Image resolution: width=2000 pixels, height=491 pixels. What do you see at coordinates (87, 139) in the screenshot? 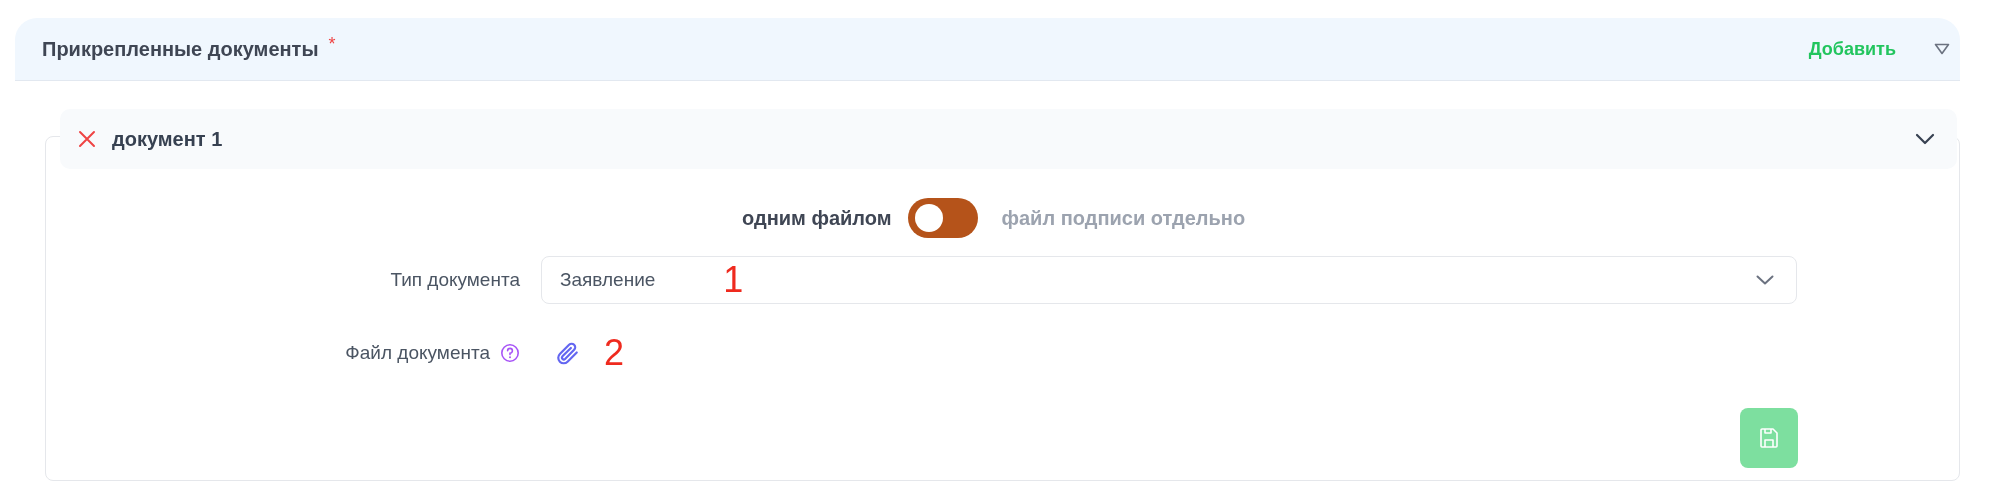
I see `close-icon` at bounding box center [87, 139].